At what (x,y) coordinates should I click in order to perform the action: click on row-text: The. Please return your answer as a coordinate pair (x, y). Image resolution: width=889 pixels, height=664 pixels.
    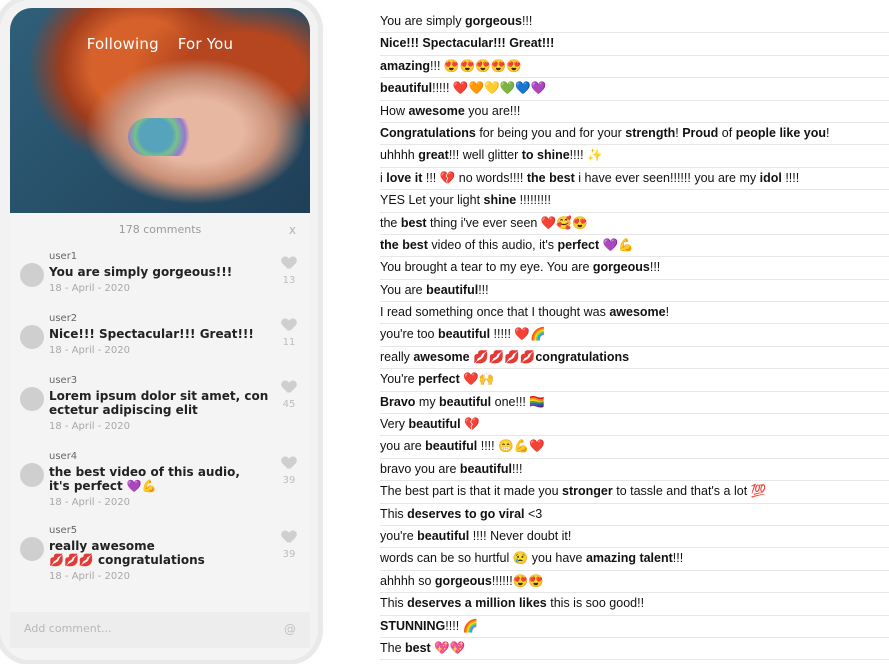
    Looking at the image, I should click on (393, 647).